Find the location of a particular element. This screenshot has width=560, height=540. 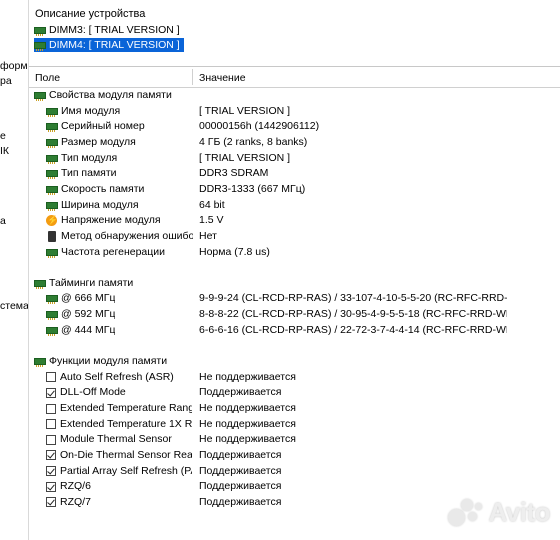

property-field: Extended Temperature 1X Refresh Rate is located at coordinates (126, 423).